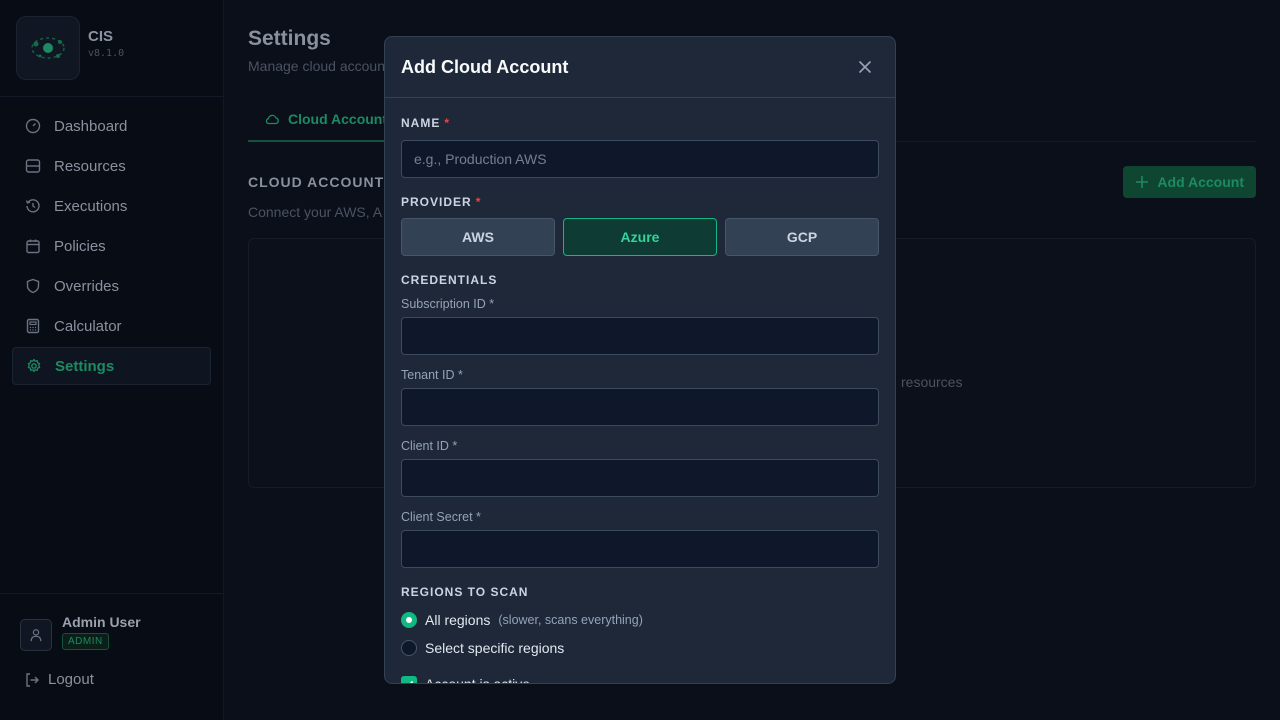 This screenshot has height=720, width=1280. Describe the element at coordinates (91, 206) in the screenshot. I see `sidebar-item-label: Executions` at that location.